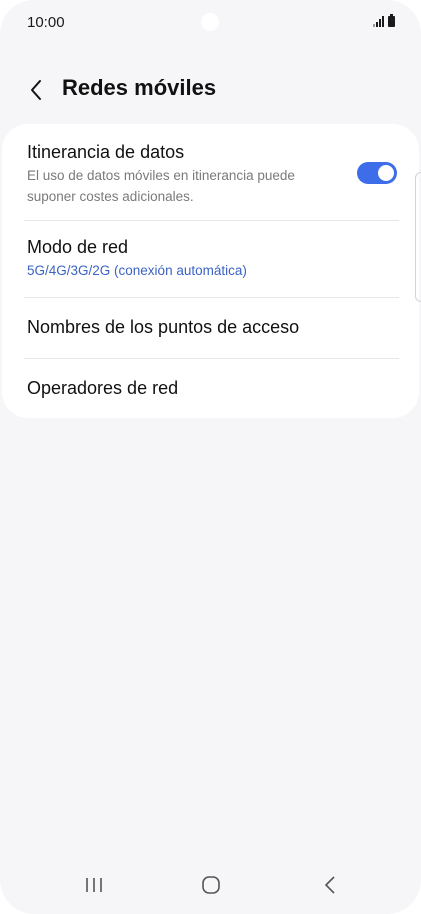  I want to click on home-button, so click(211, 885).